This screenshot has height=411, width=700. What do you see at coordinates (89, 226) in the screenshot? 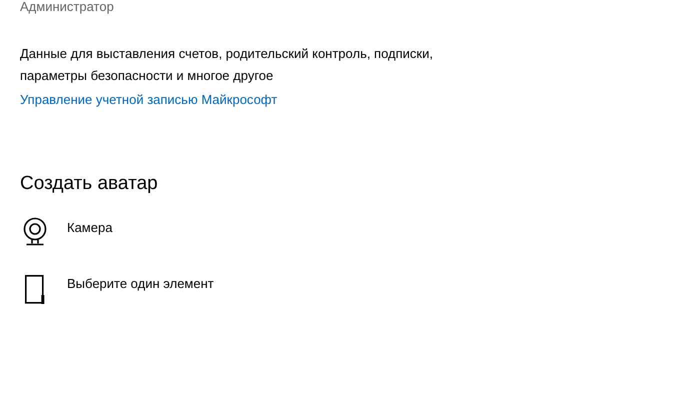
I see `option-label: Камера` at bounding box center [89, 226].